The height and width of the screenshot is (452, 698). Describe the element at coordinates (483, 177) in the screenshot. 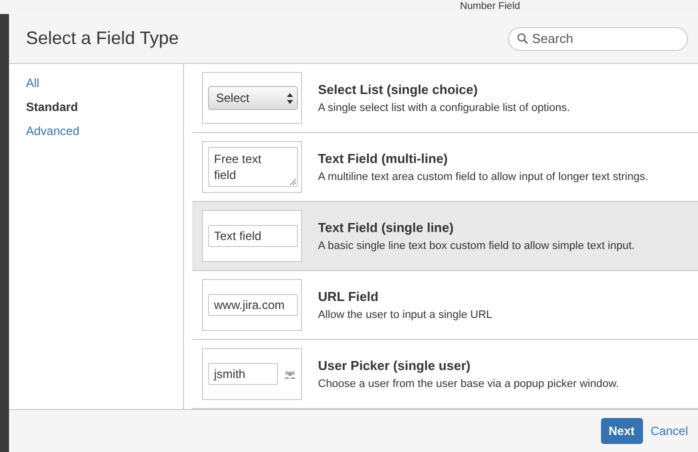

I see `field-type-description: A multiline text area custom field to allow input of longer text strings.` at that location.